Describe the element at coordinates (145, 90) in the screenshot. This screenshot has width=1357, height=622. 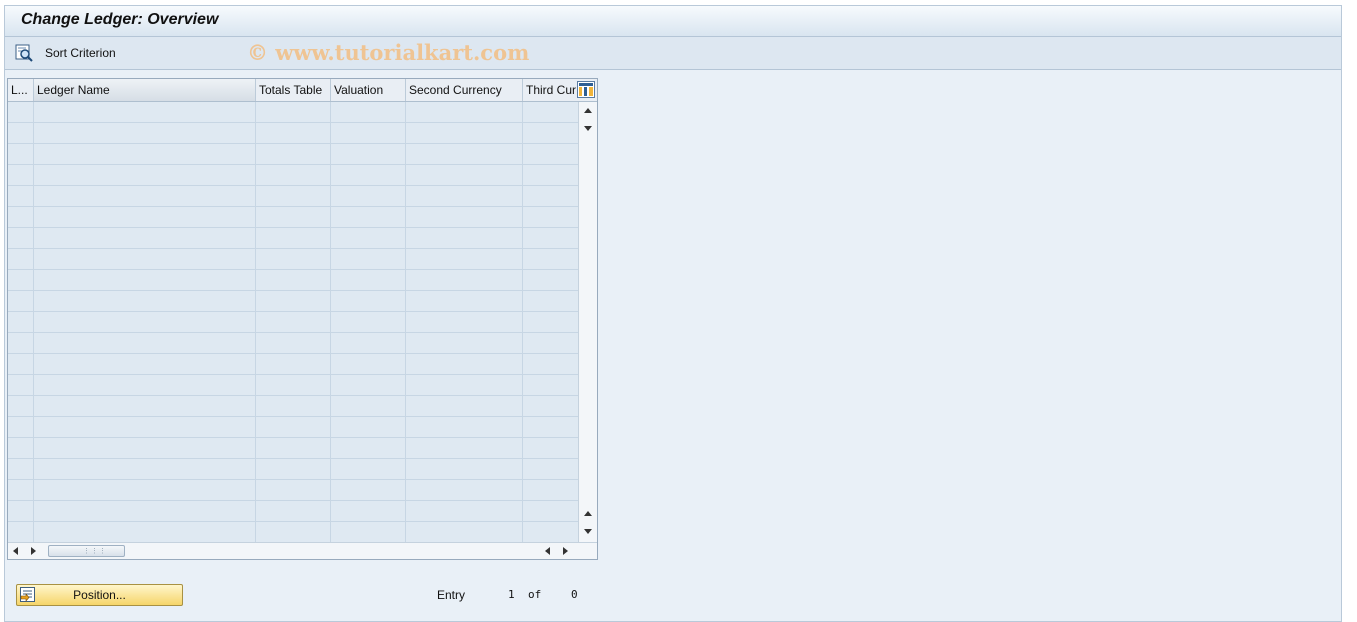
I see `column-header-ledger-name: Ledger Name` at that location.